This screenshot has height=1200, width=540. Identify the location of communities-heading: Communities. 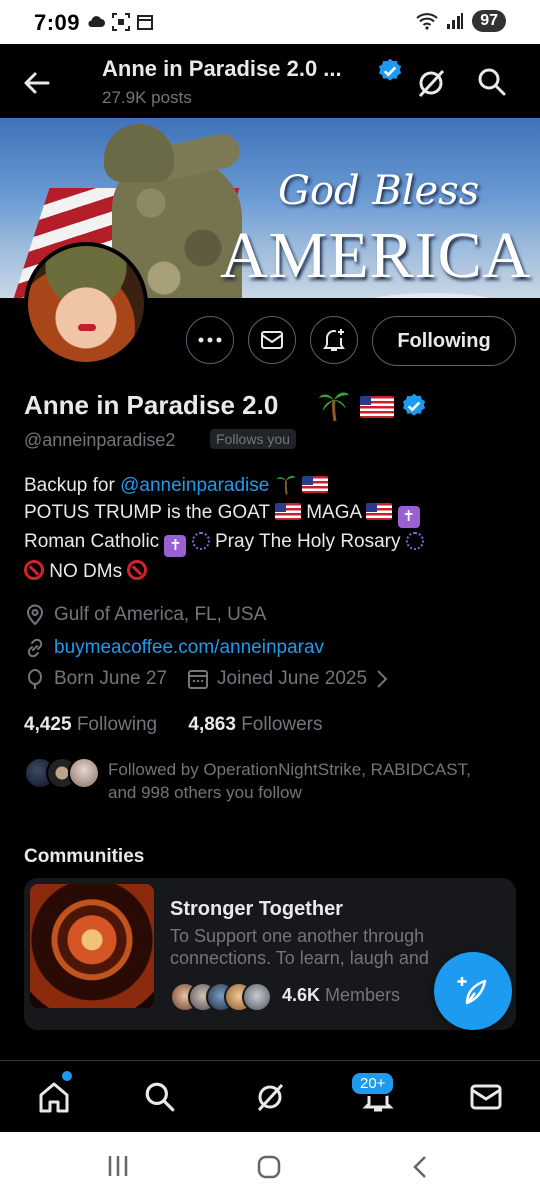
(84, 856).